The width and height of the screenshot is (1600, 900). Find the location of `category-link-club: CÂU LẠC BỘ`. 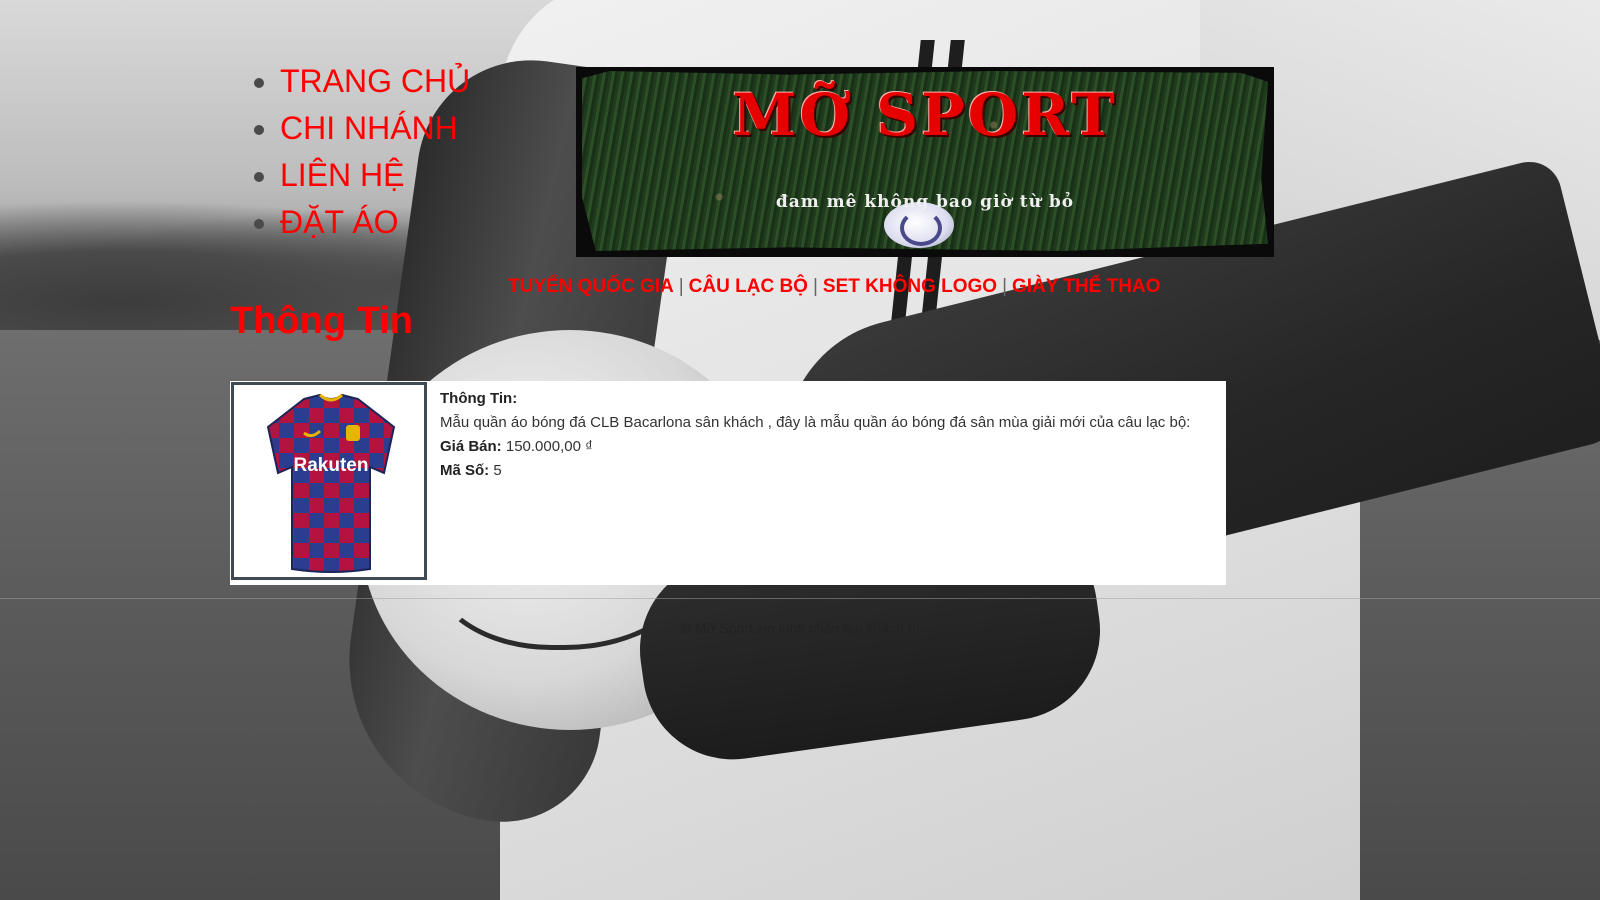

category-link-club: CÂU LẠC BỘ is located at coordinates (748, 286).